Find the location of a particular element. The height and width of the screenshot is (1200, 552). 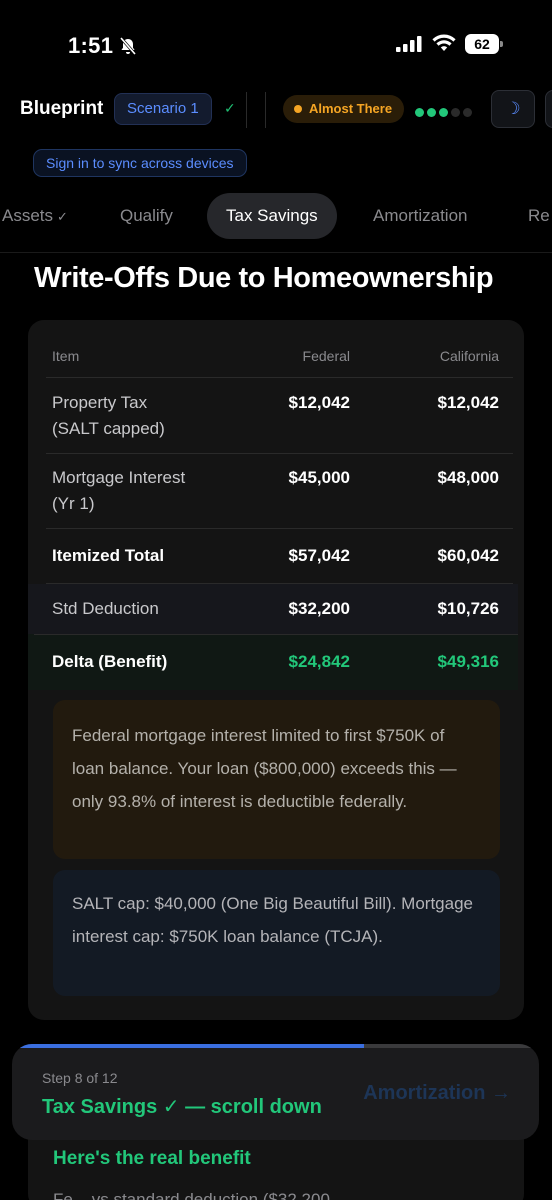

cellular-signal-icon is located at coordinates (409, 44).